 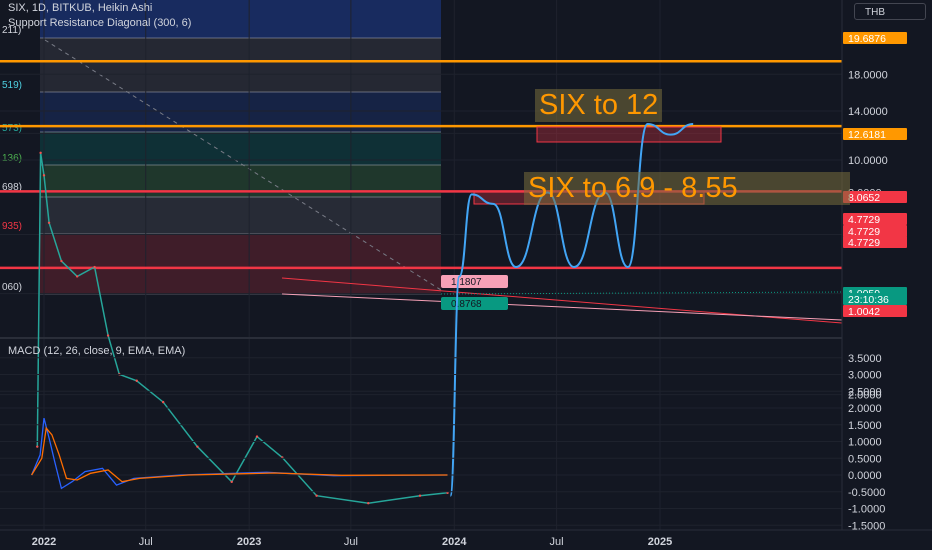 What do you see at coordinates (99, 23) in the screenshot?
I see `indicator-legend: Support Resistance Diagonal (300, 6)` at bounding box center [99, 23].